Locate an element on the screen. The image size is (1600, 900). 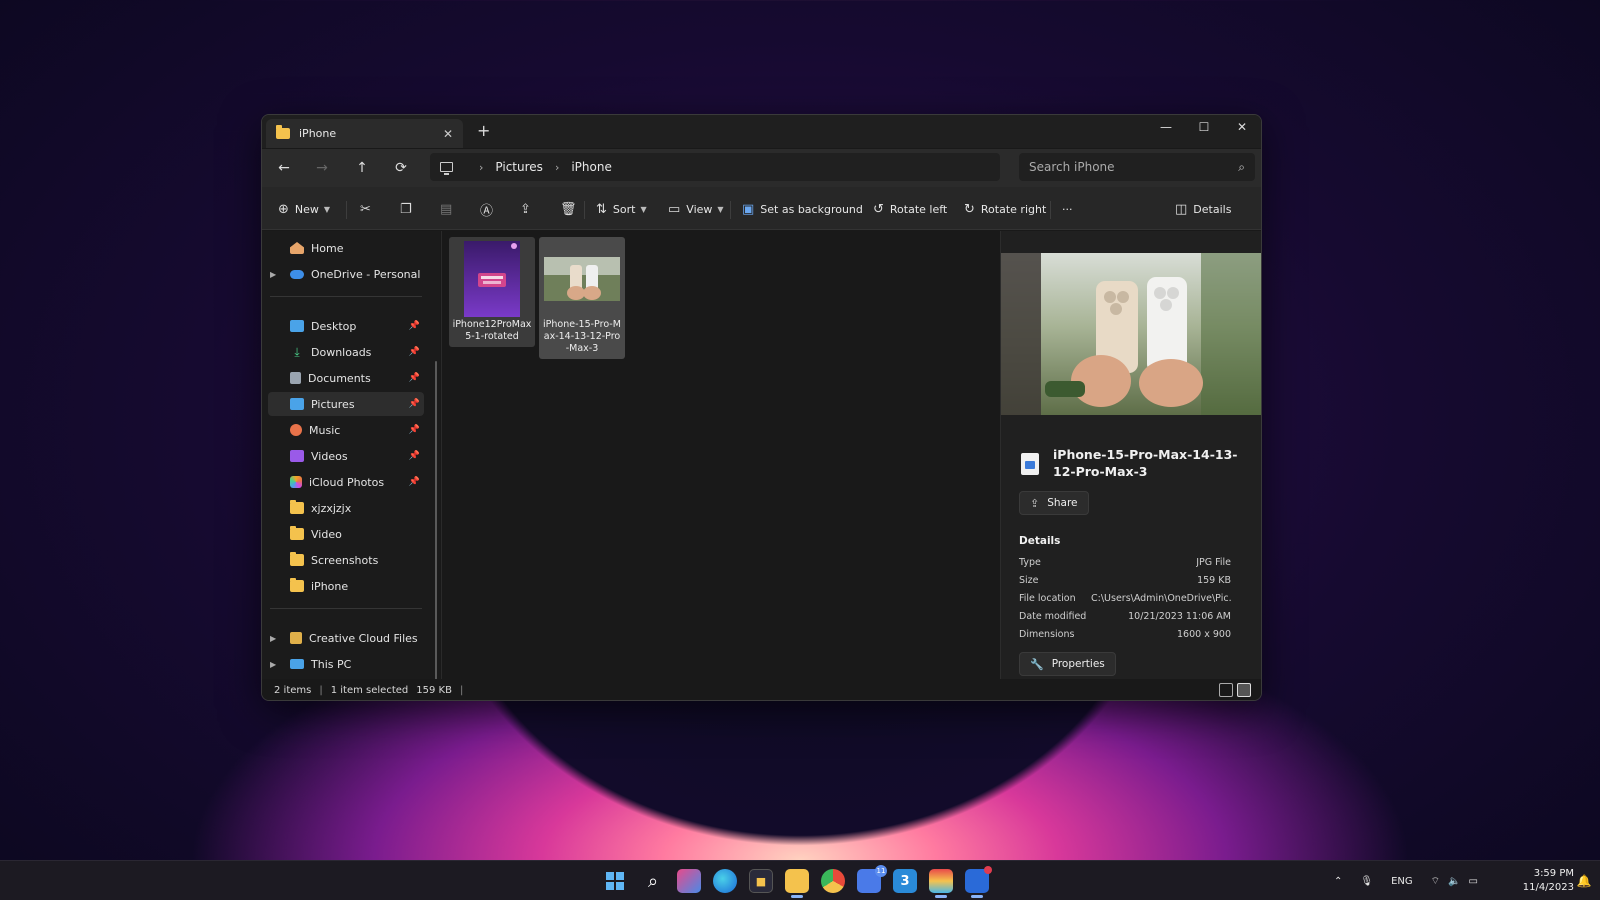
breadcrumb-iphone: iPhone is located at coordinates (591, 167).